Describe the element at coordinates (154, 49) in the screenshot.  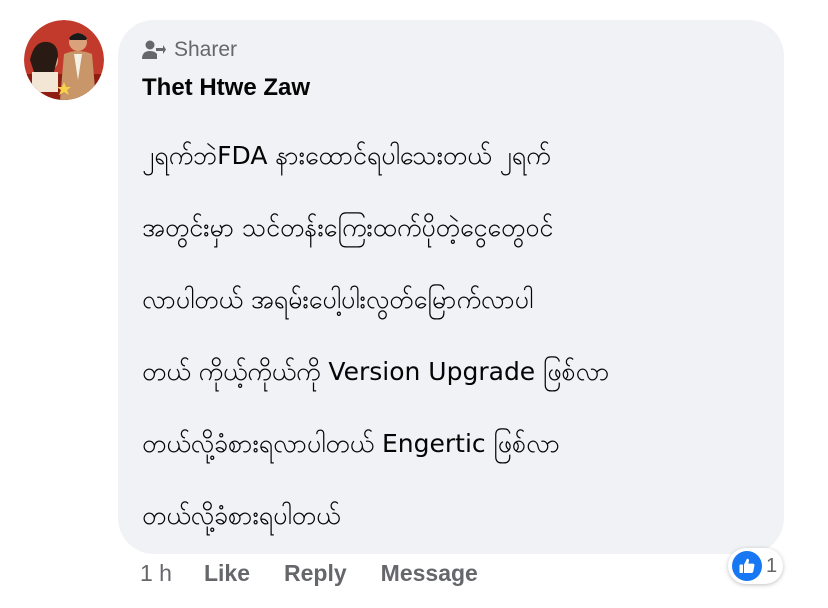
I see `sharer-icon` at that location.